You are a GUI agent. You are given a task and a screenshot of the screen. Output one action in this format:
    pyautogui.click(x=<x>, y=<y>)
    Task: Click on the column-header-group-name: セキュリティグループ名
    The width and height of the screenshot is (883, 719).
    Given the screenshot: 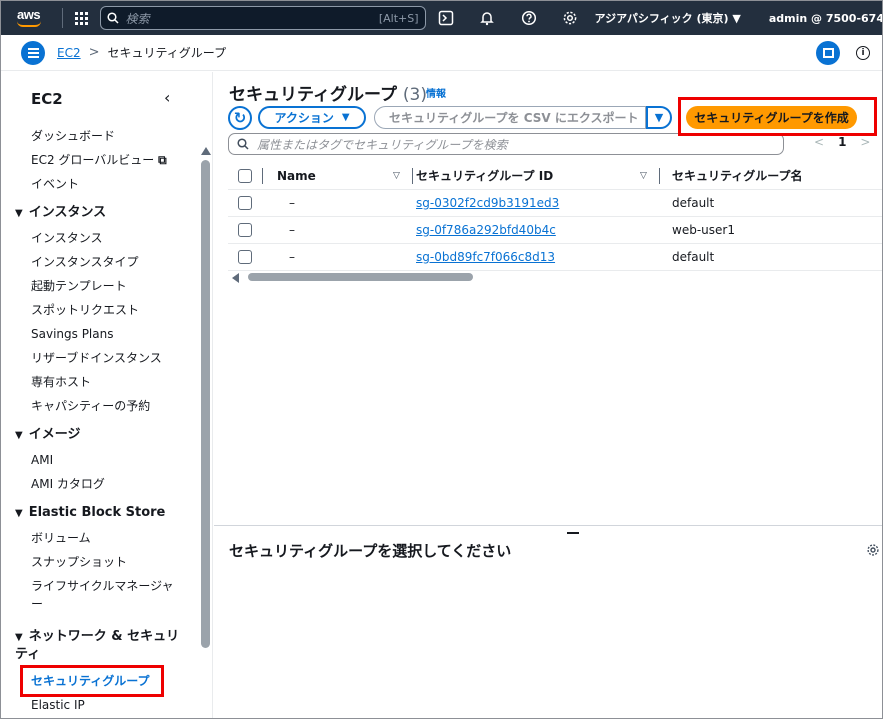 What is the action you would take?
    pyautogui.click(x=737, y=176)
    